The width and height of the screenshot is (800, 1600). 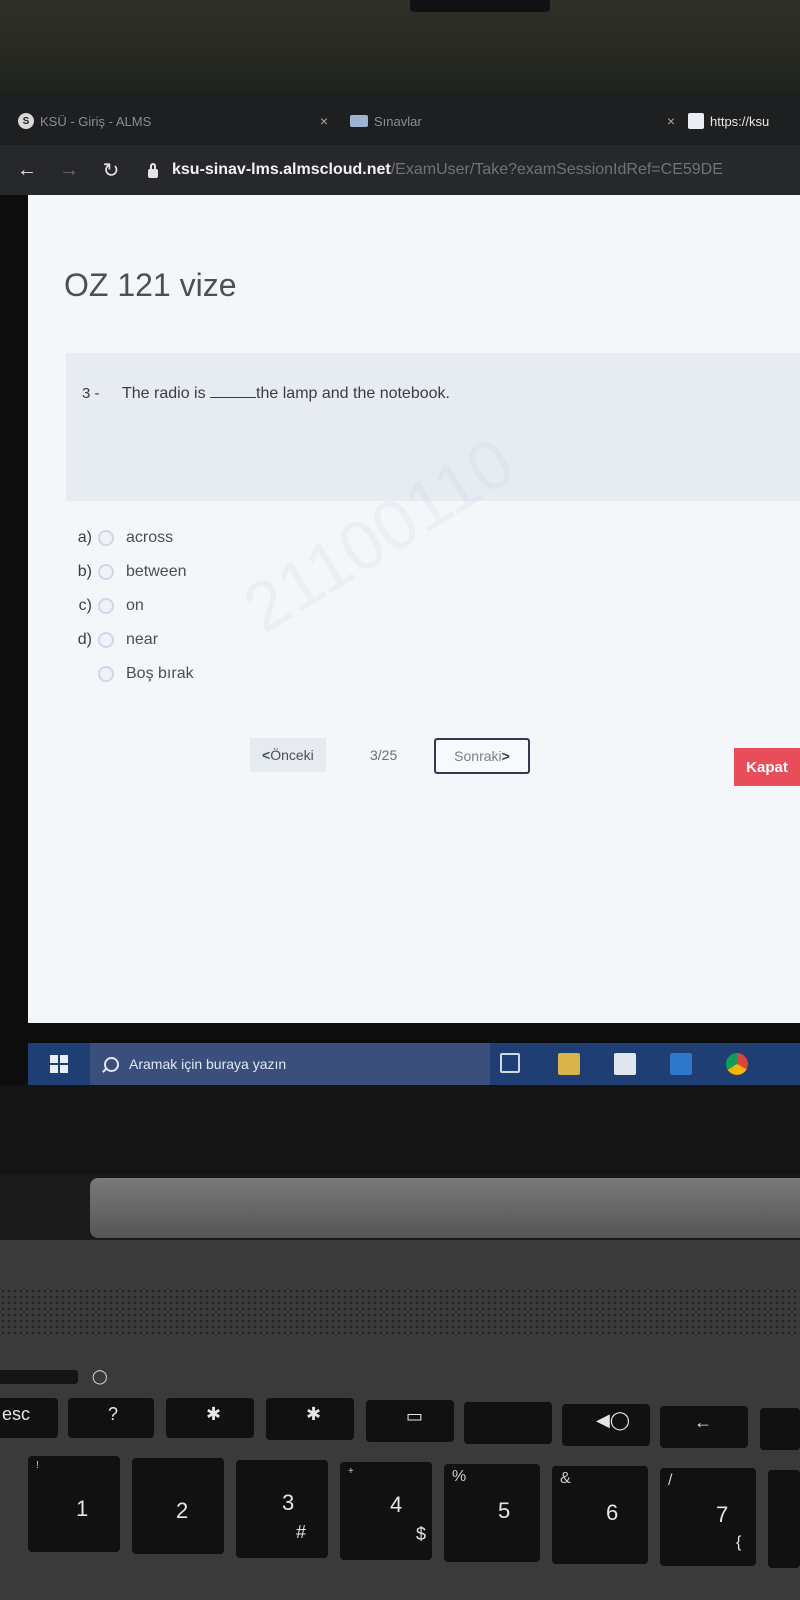 I want to click on tab-ksu-url: https://ksu, so click(x=744, y=121).